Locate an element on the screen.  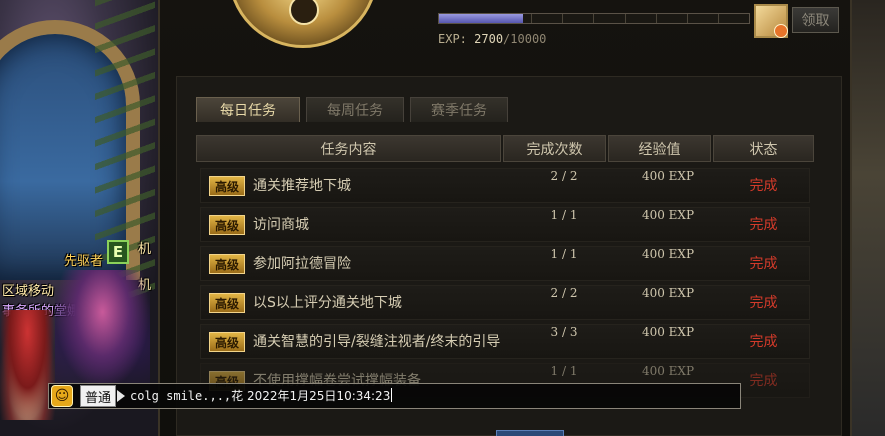
timer-icon is located at coordinates (781, 31).